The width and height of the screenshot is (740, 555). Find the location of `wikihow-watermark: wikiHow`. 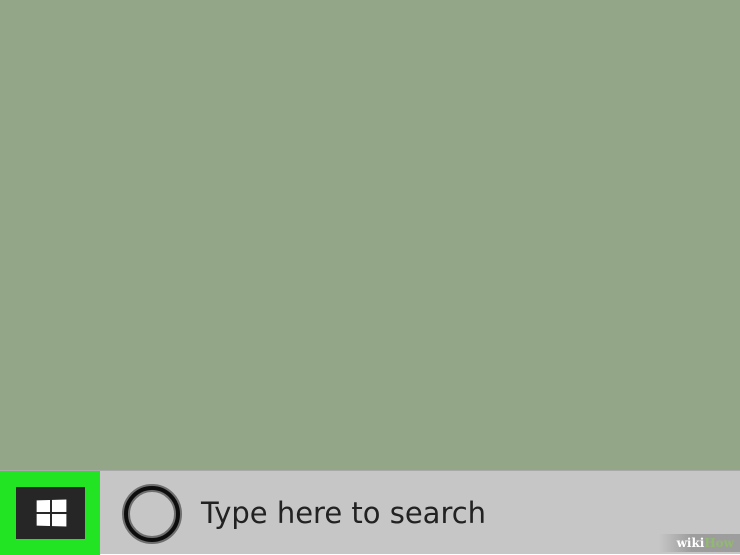

wikihow-watermark: wikiHow is located at coordinates (699, 543).